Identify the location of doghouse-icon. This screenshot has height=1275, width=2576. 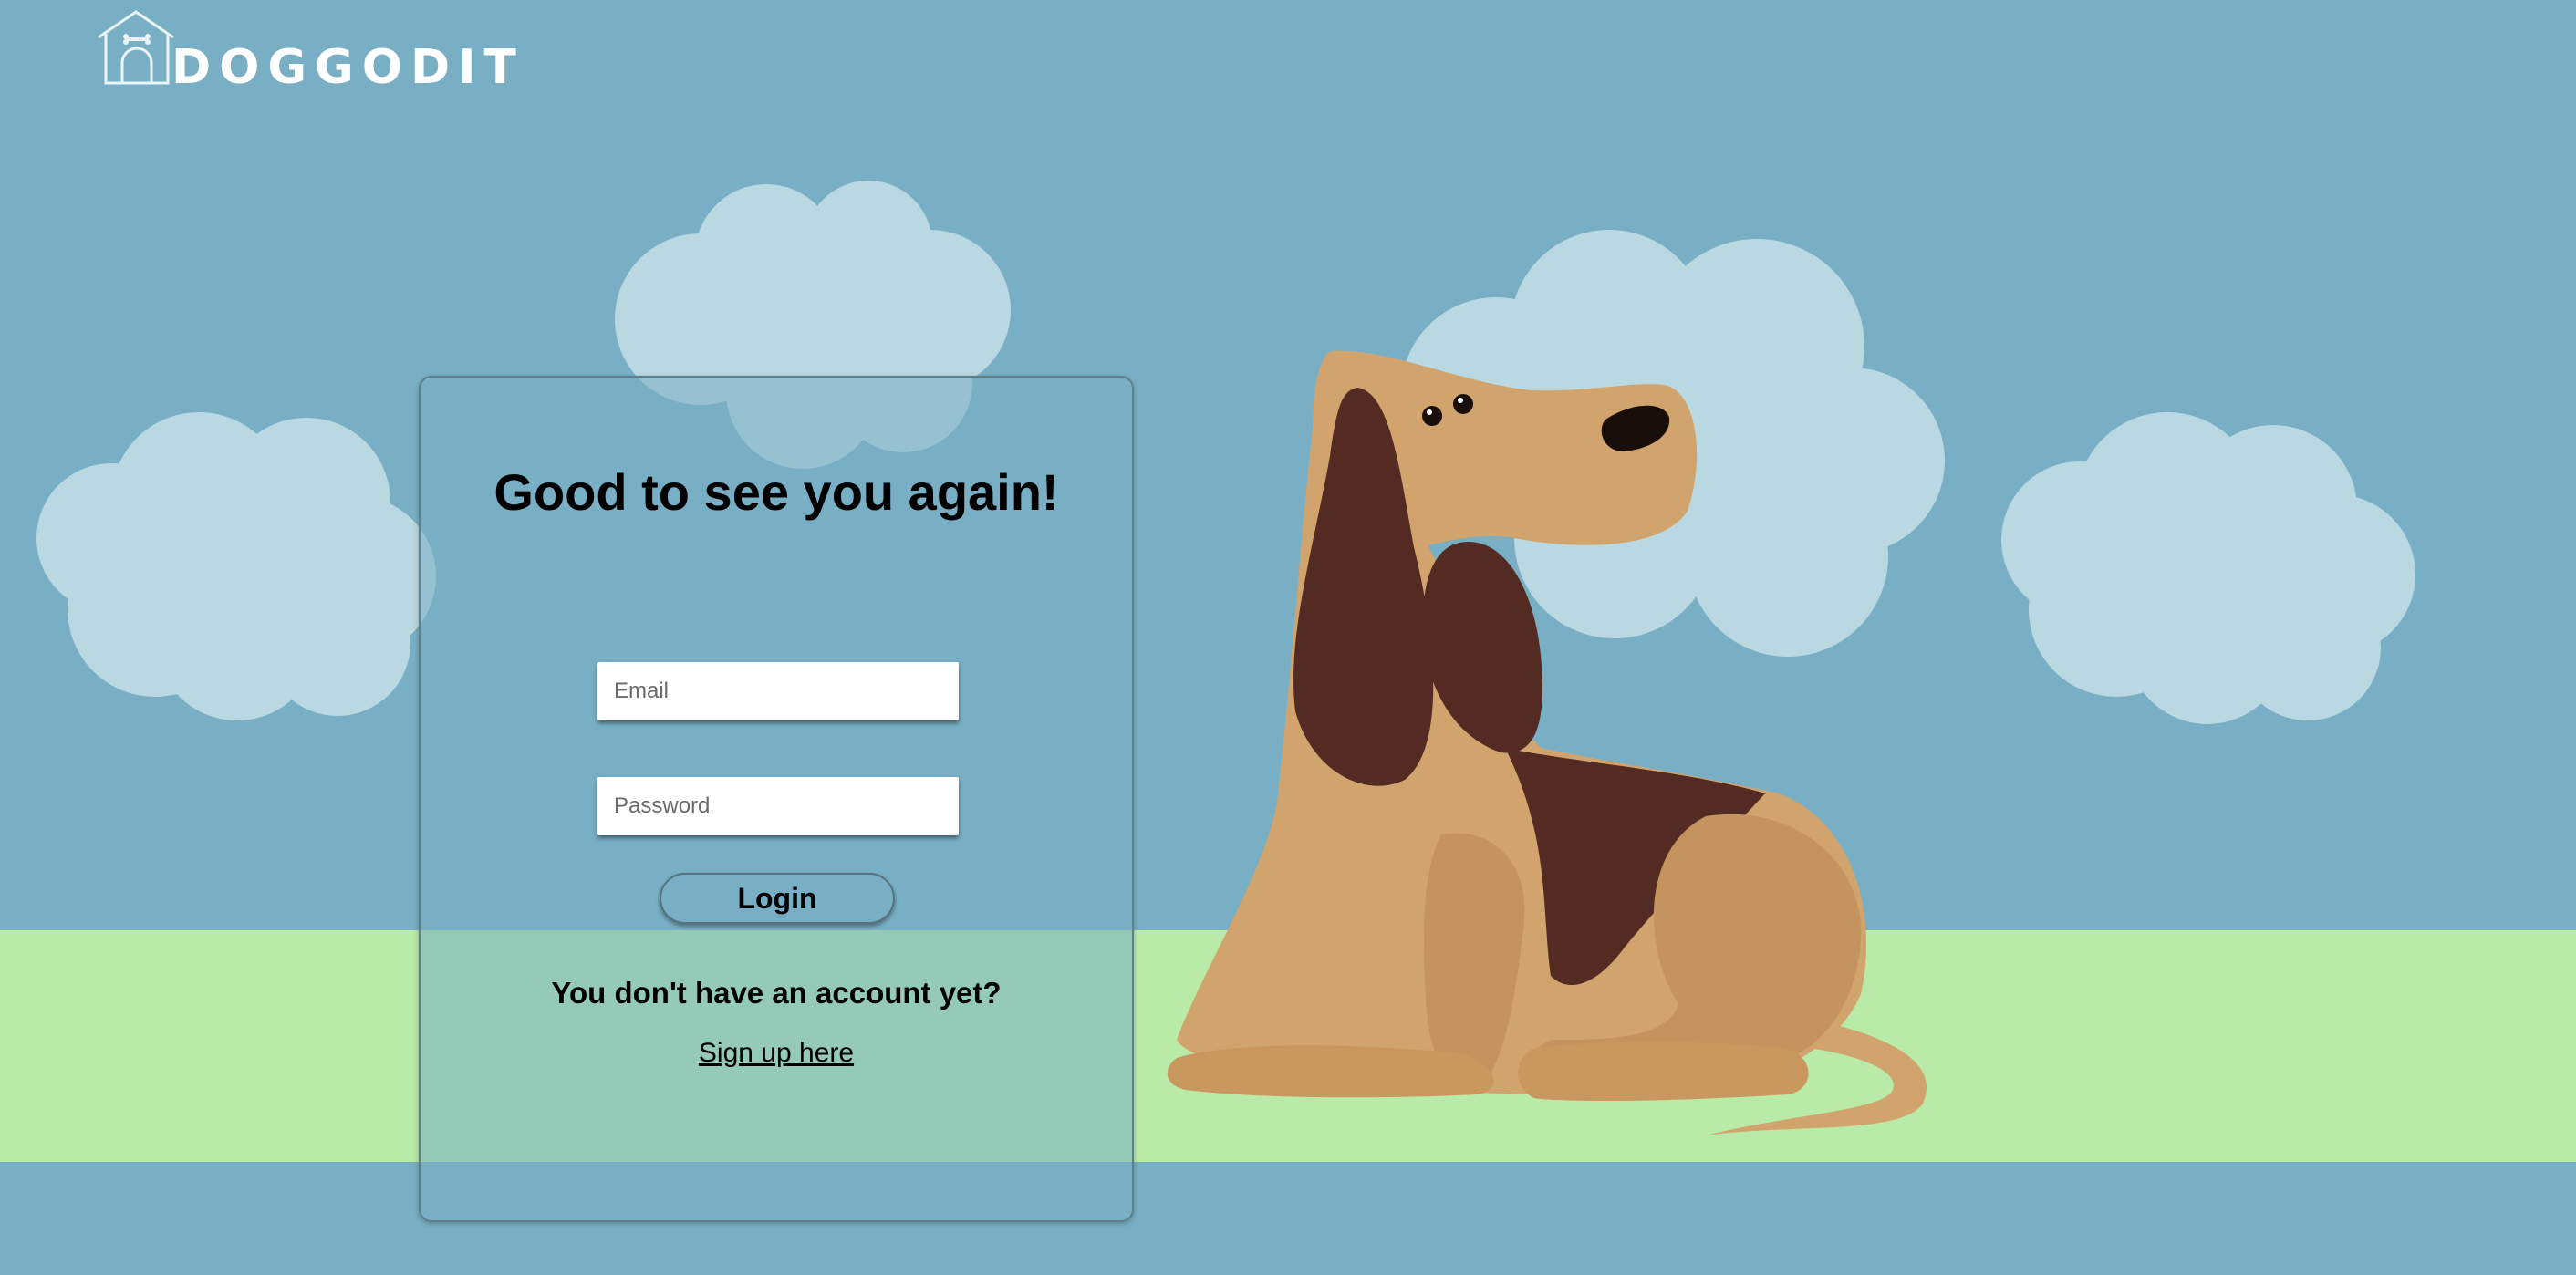
(136, 49).